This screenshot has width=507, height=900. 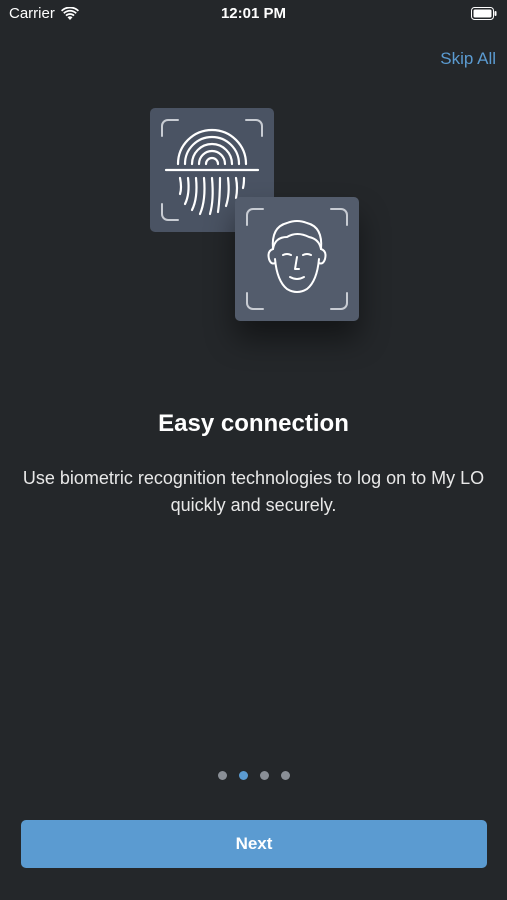 I want to click on face-id-icon, so click(x=297, y=259).